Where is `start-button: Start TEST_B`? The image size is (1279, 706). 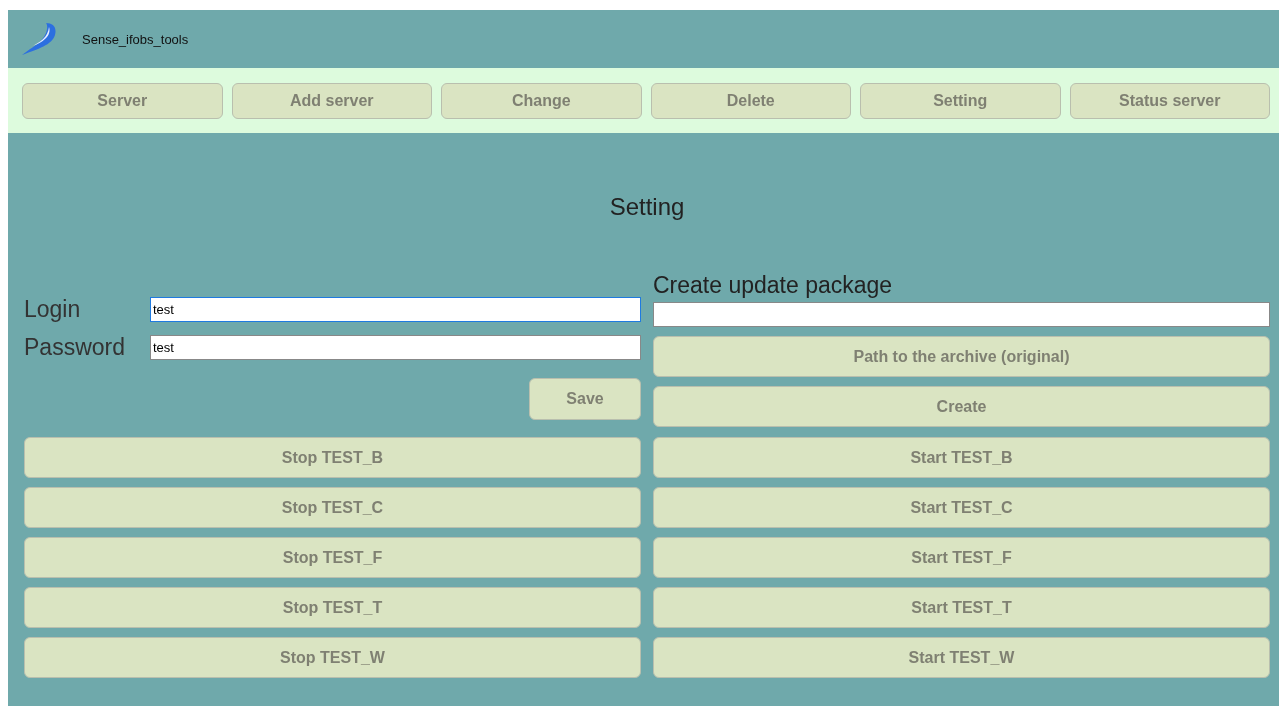 start-button: Start TEST_B is located at coordinates (961, 457).